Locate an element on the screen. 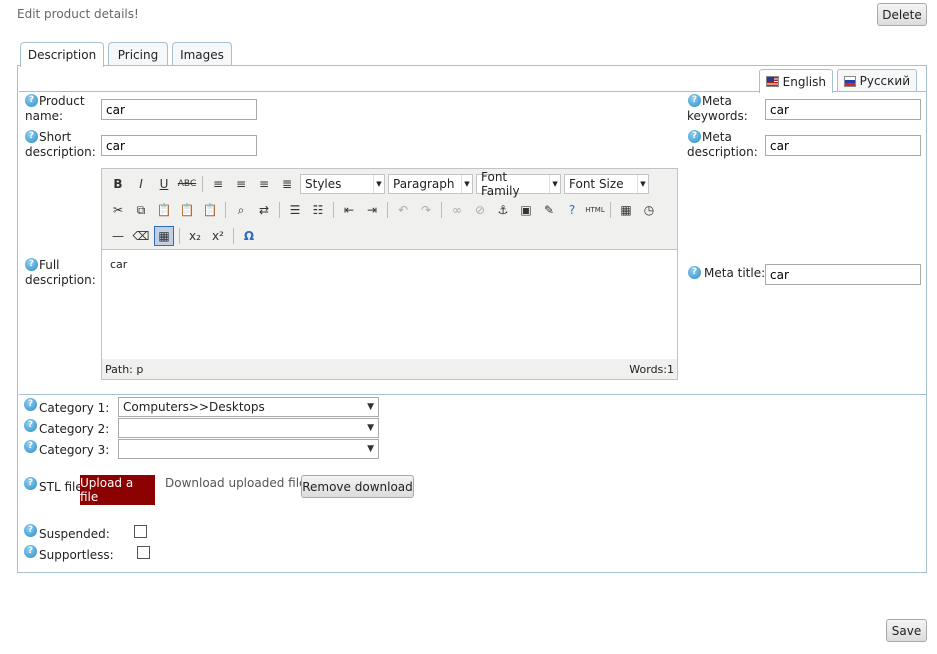  lang-tab-label: Русский is located at coordinates (884, 81).